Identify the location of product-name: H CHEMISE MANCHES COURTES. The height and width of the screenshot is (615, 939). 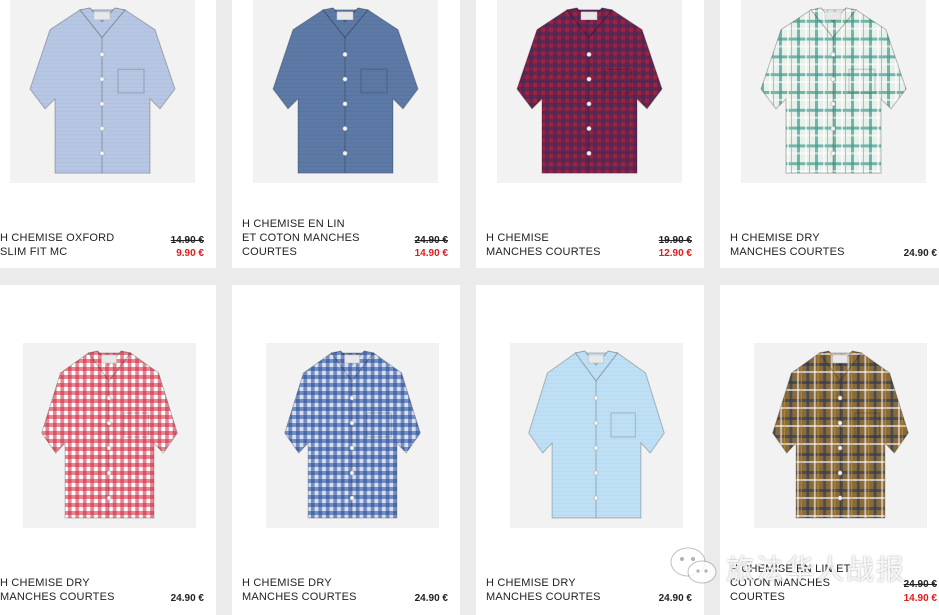
(545, 245).